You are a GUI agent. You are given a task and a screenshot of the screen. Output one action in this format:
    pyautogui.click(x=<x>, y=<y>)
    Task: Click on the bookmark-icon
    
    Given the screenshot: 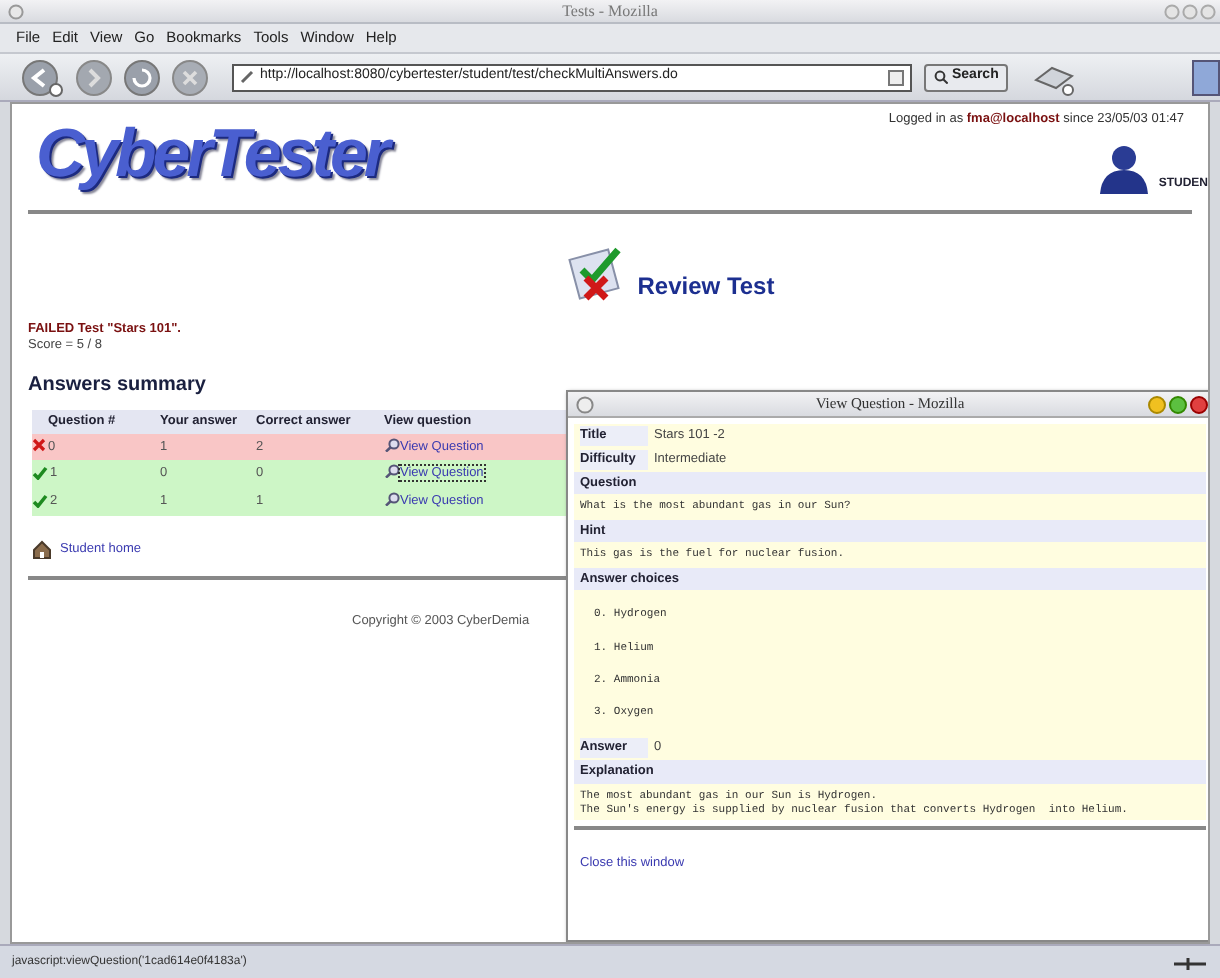 What is the action you would take?
    pyautogui.click(x=896, y=77)
    